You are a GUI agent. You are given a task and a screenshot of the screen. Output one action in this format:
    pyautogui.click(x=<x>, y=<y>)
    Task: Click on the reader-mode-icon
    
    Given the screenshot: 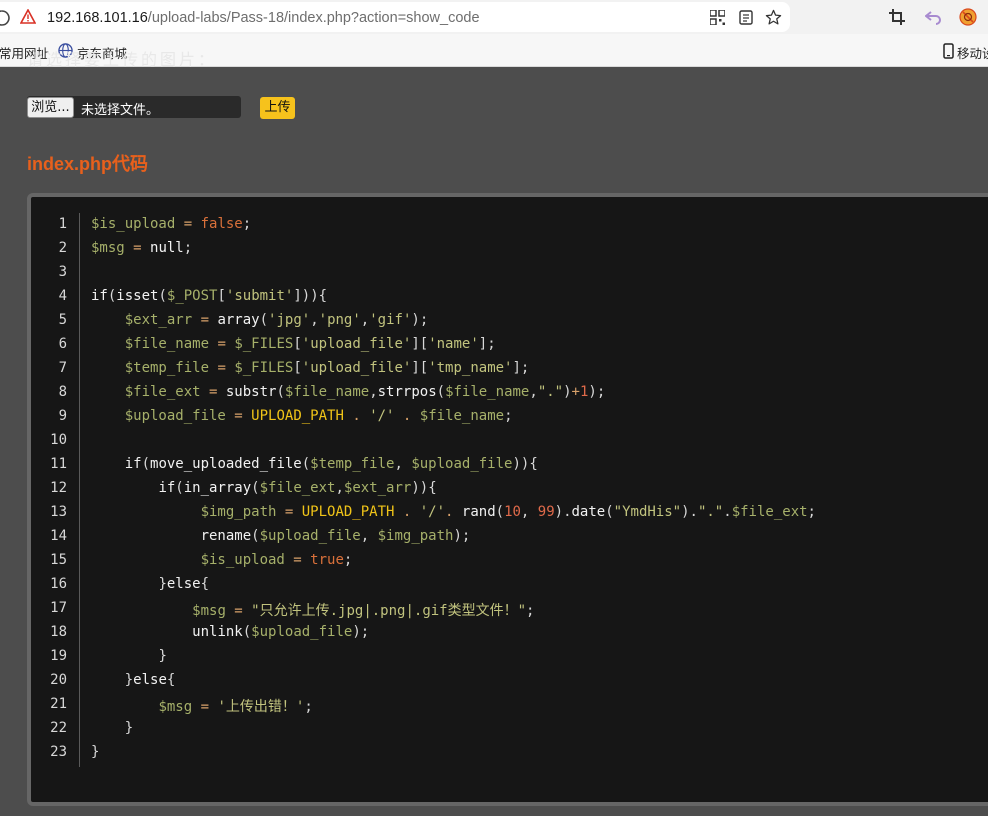 What is the action you would take?
    pyautogui.click(x=746, y=17)
    